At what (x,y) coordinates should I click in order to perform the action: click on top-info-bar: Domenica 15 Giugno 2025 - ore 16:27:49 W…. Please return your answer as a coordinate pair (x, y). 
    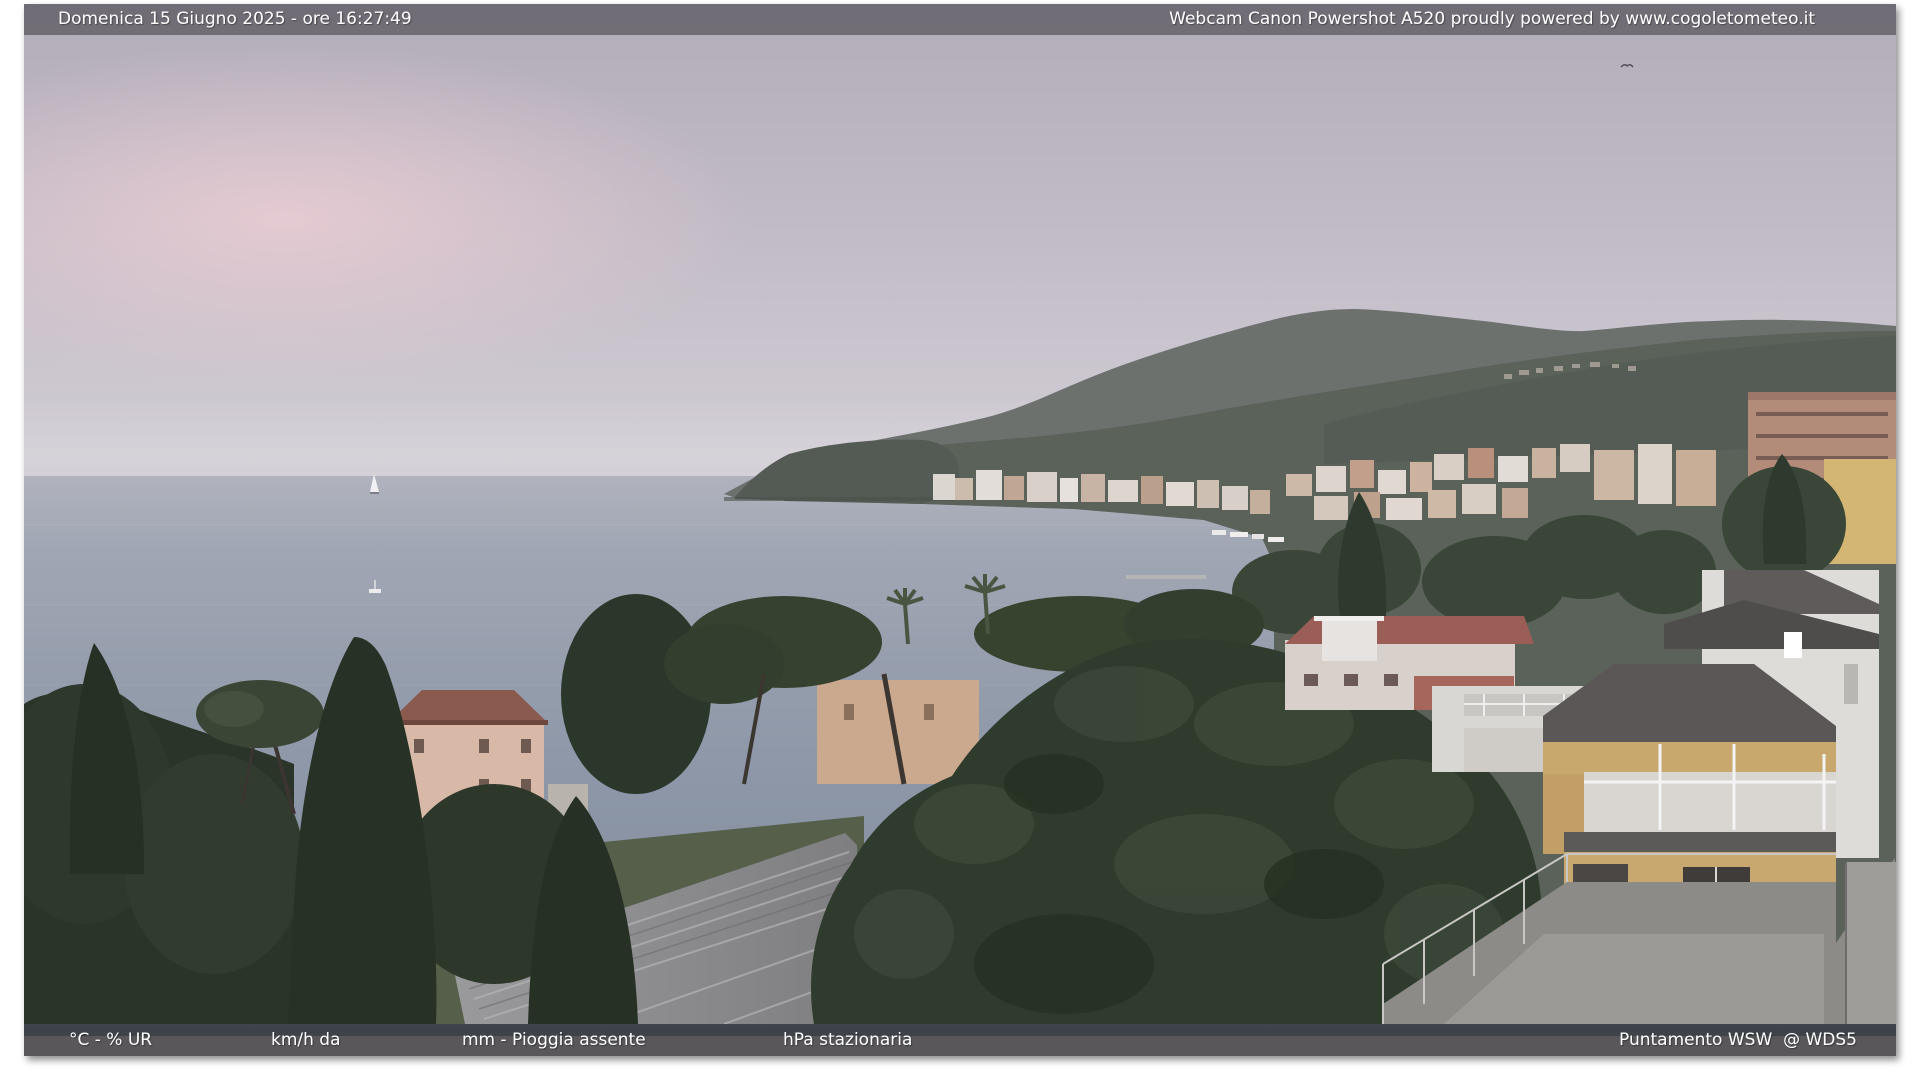
    Looking at the image, I should click on (960, 19).